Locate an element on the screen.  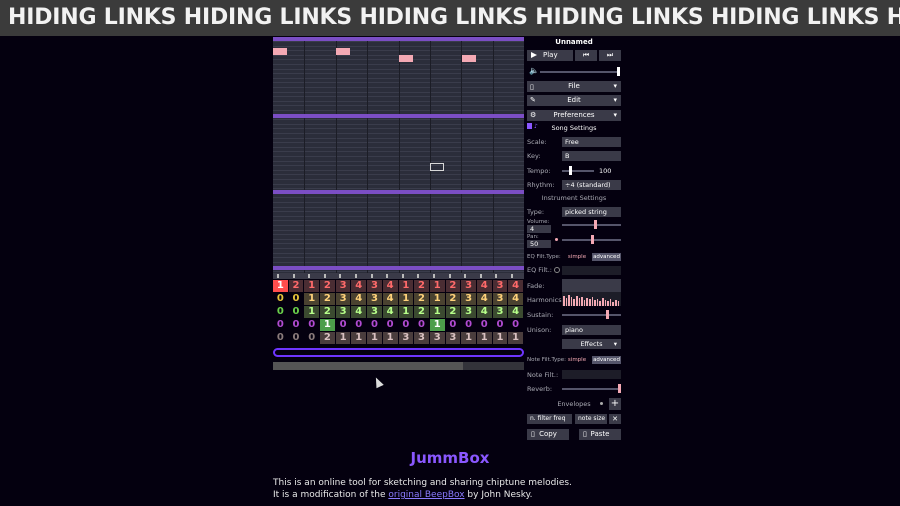
scrollbar-thumb is located at coordinates (368, 366).